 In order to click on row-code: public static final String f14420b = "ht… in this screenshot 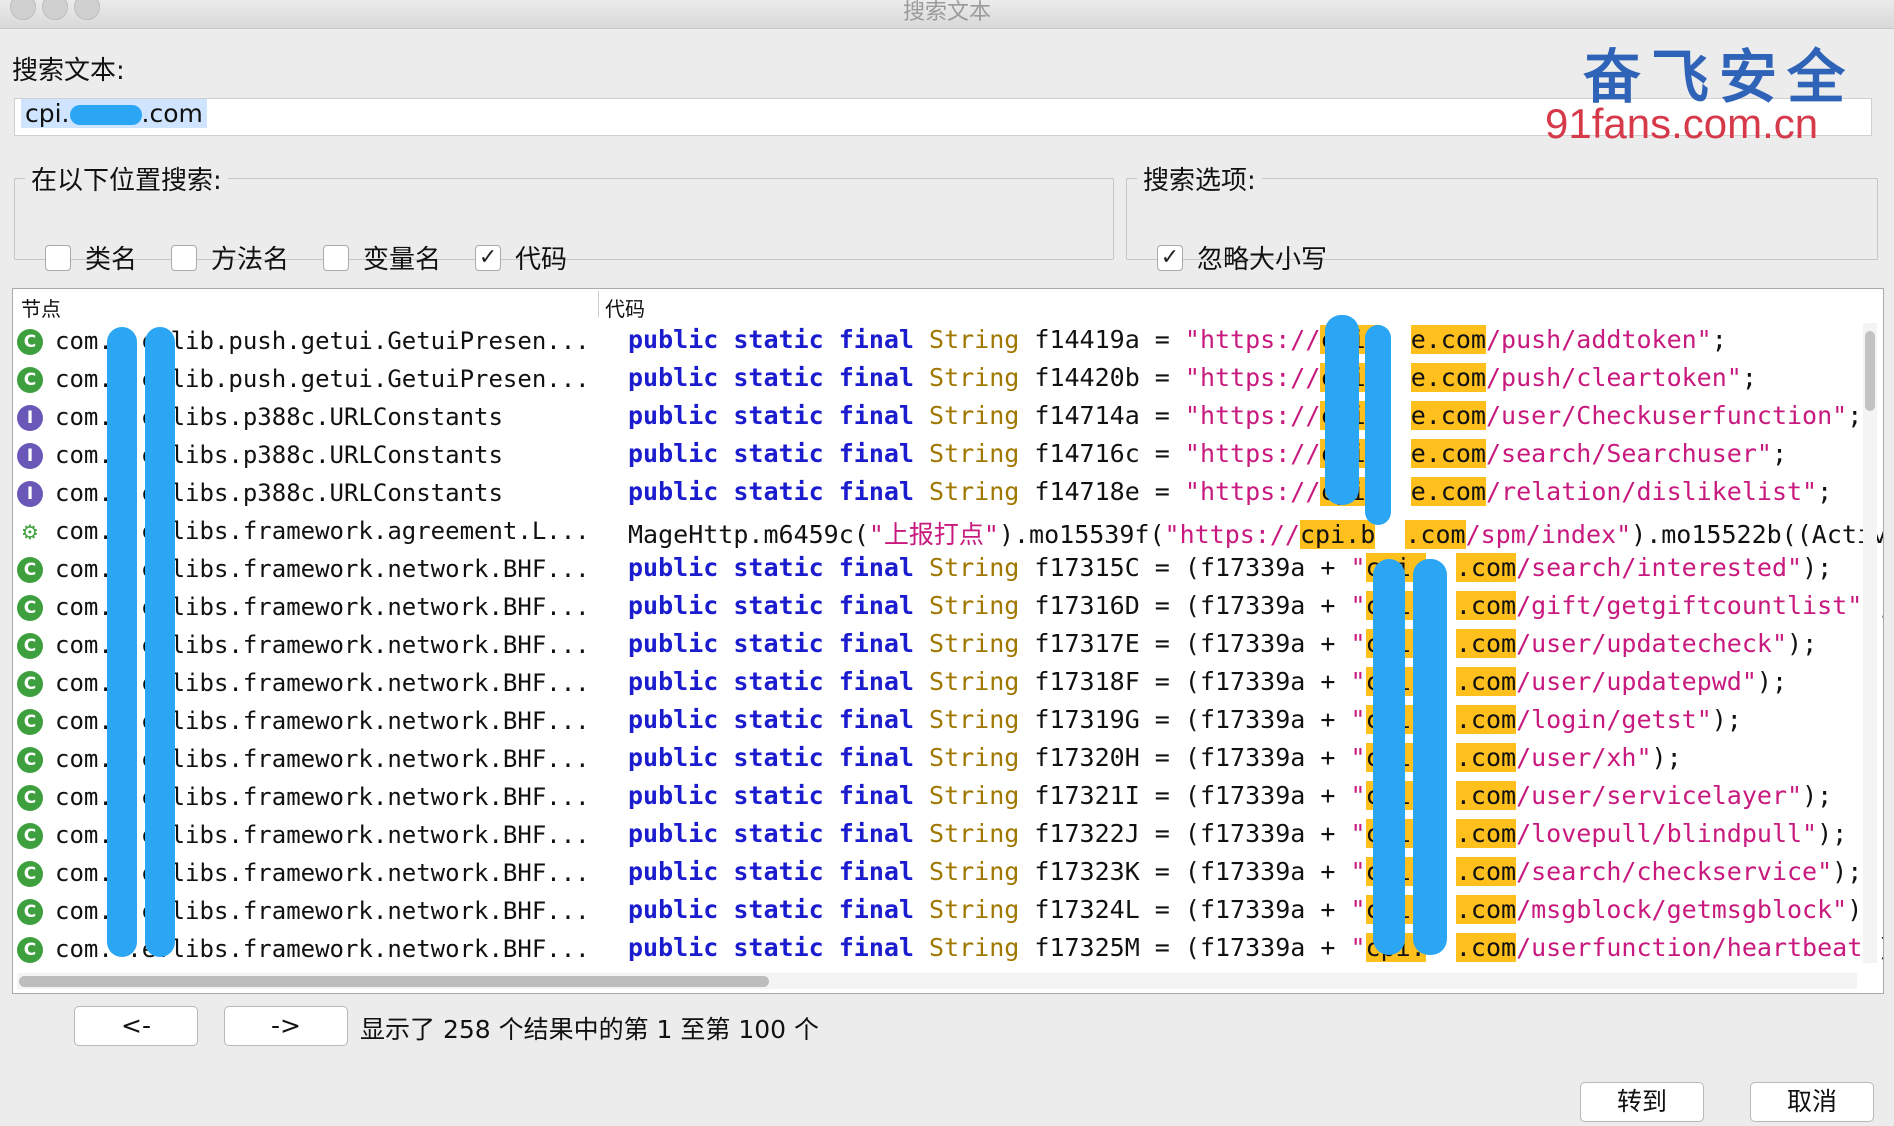, I will do `click(1192, 377)`.